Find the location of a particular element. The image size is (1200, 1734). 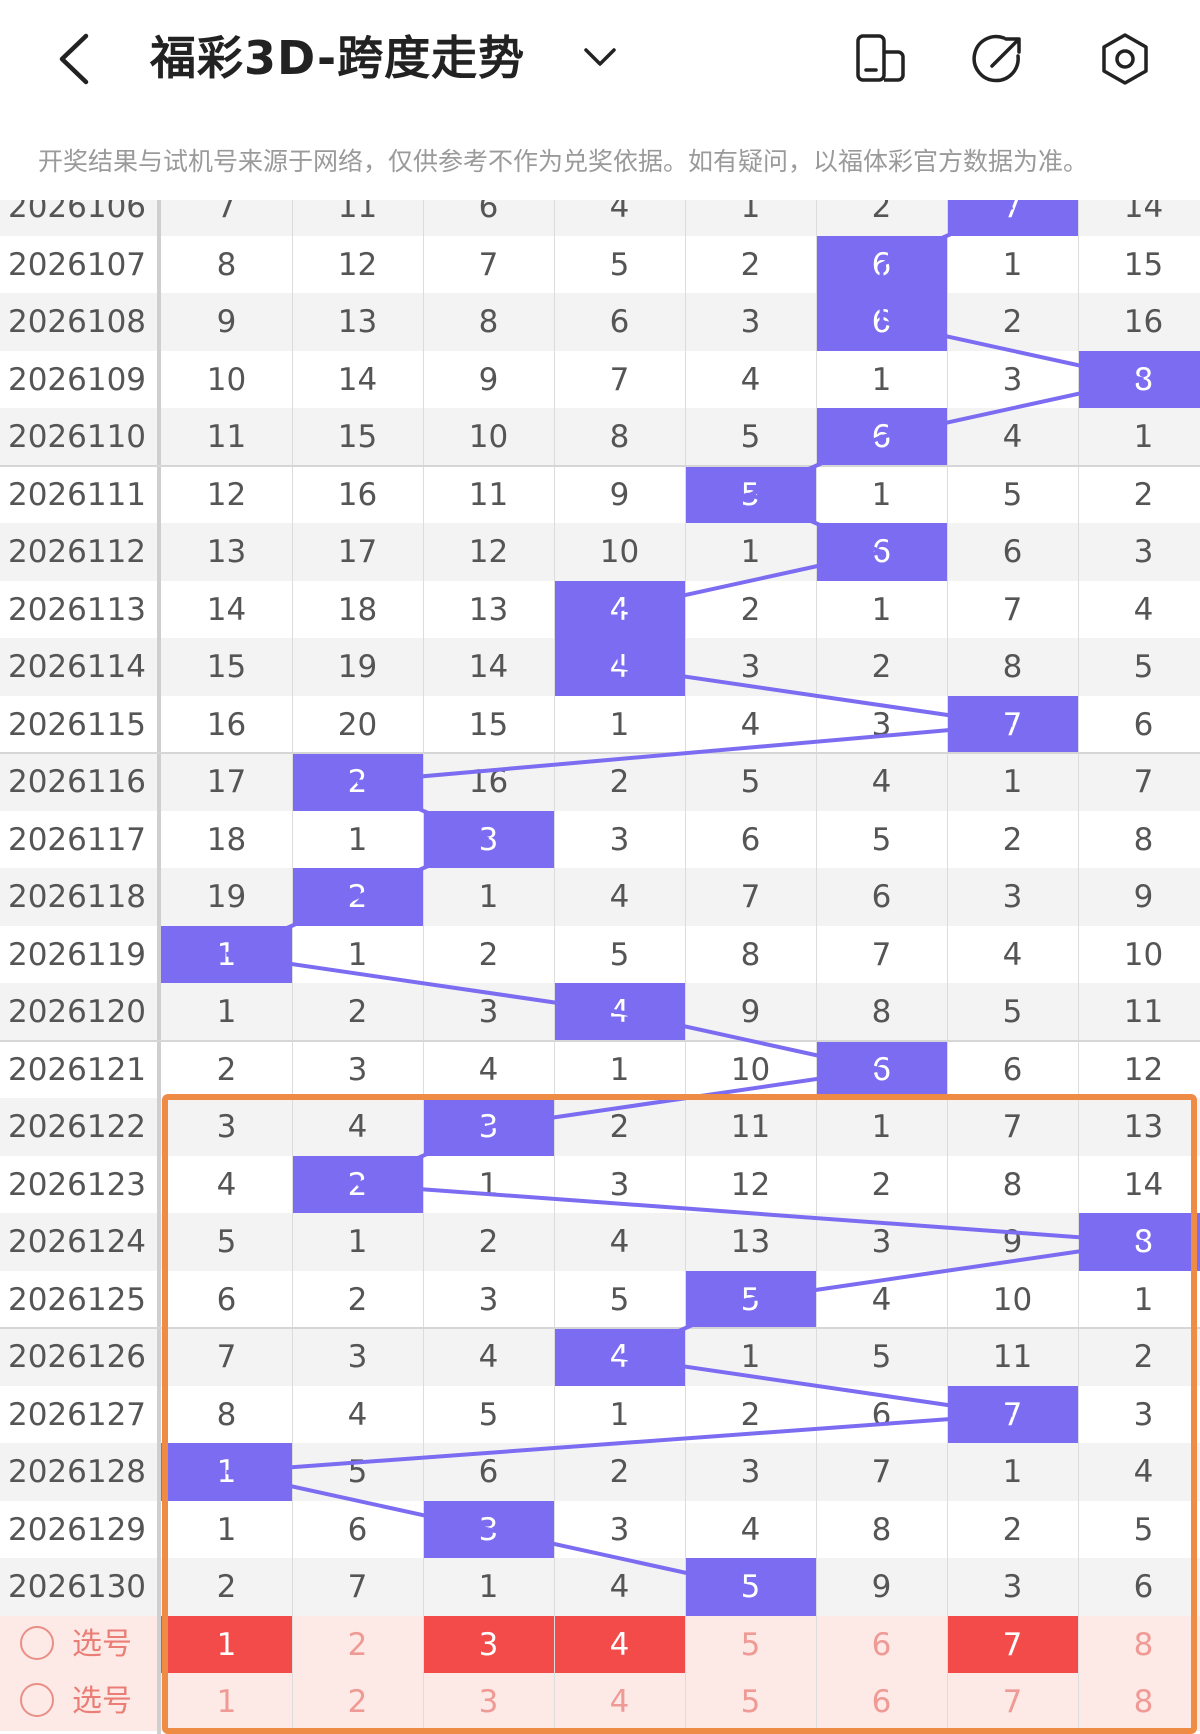

device-icon is located at coordinates (880, 58).